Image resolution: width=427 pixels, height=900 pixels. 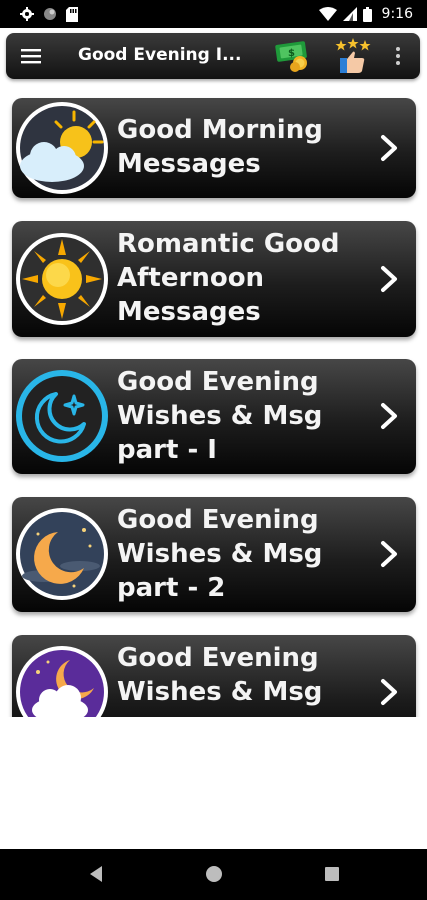 What do you see at coordinates (332, 874) in the screenshot?
I see `recents-icon` at bounding box center [332, 874].